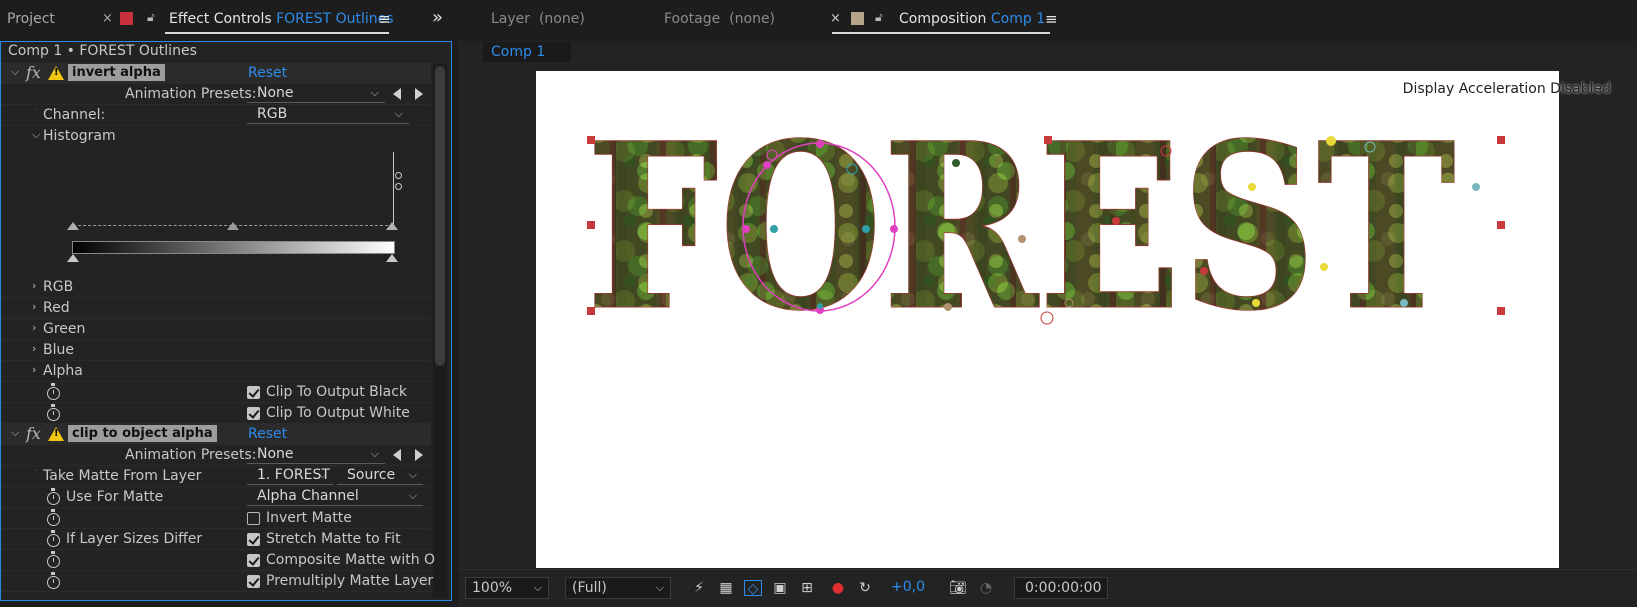 This screenshot has width=1637, height=607. What do you see at coordinates (527, 52) in the screenshot?
I see `comp-subtab: Comp 1` at bounding box center [527, 52].